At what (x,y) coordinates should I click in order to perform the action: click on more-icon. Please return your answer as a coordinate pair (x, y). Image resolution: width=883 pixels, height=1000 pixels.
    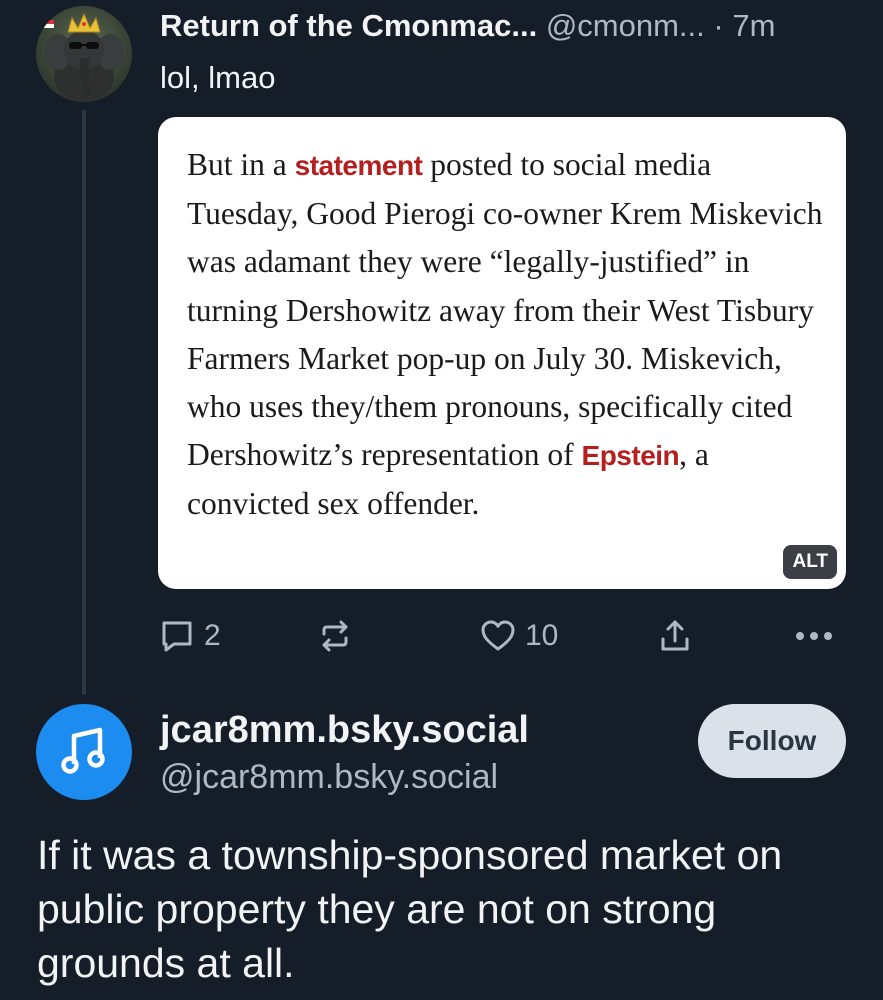
    Looking at the image, I should click on (814, 636).